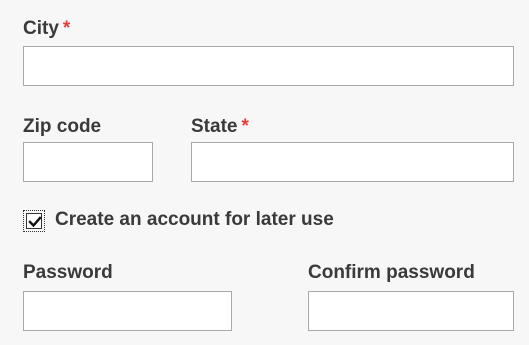 The height and width of the screenshot is (345, 529). I want to click on confirm-password-label-text: Confirm password, so click(391, 272).